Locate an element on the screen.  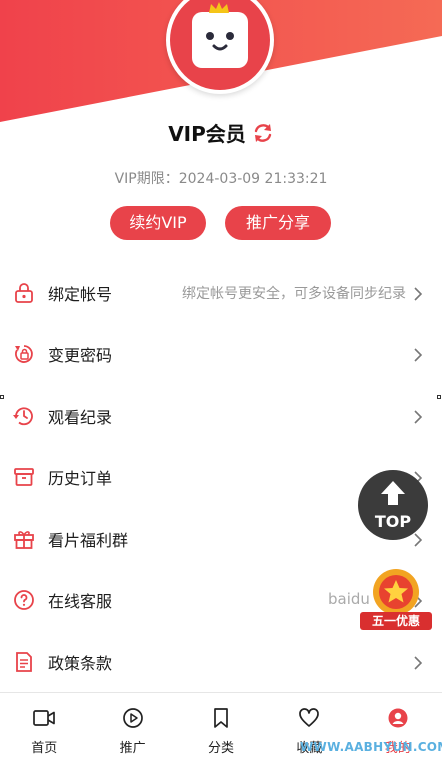
document-icon is located at coordinates (24, 662).